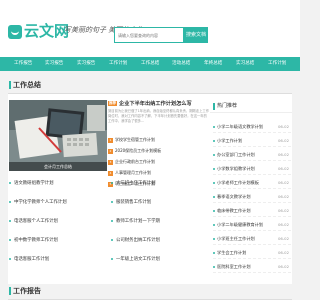  What do you see at coordinates (252, 266) in the screenshot?
I see `sidebar-item: 医院科室工作计划 06-02` at bounding box center [252, 266].